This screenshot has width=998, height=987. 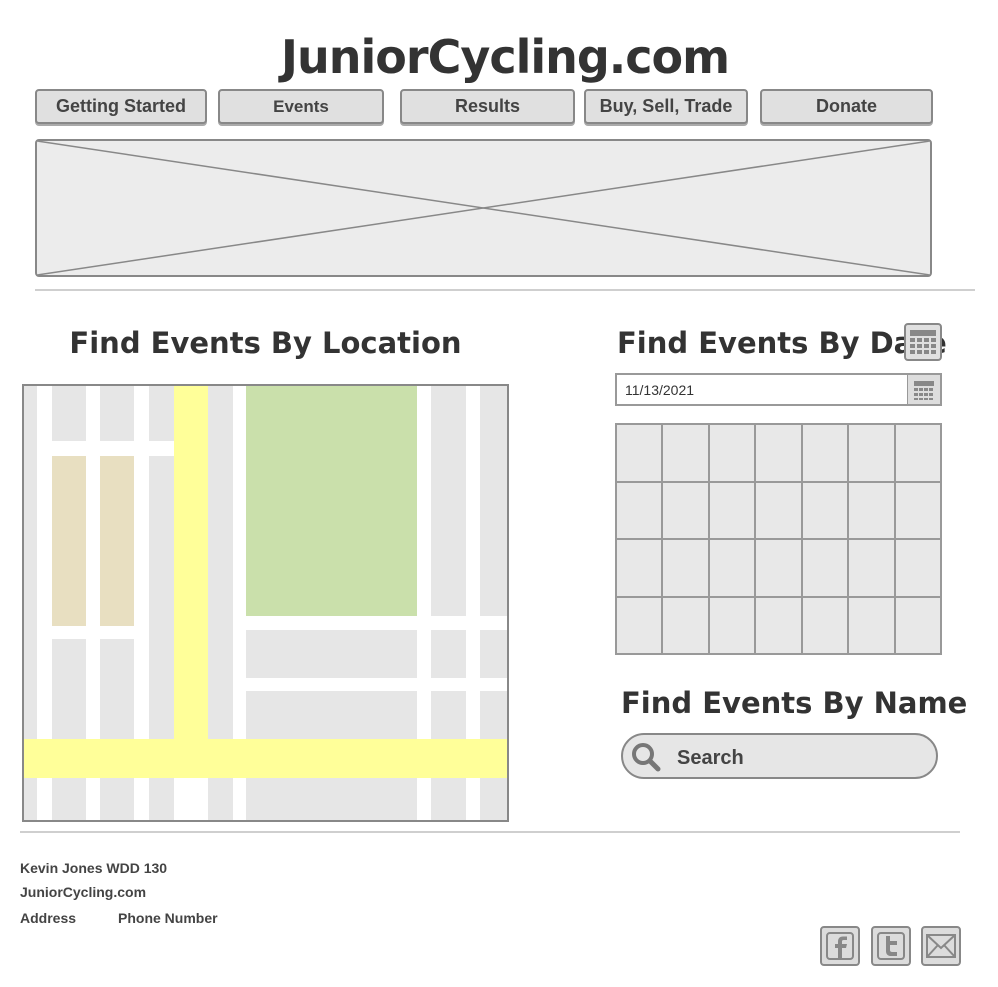 I want to click on nav-buy-sell-trade-button: Buy, Sell, Trade, so click(x=666, y=106).